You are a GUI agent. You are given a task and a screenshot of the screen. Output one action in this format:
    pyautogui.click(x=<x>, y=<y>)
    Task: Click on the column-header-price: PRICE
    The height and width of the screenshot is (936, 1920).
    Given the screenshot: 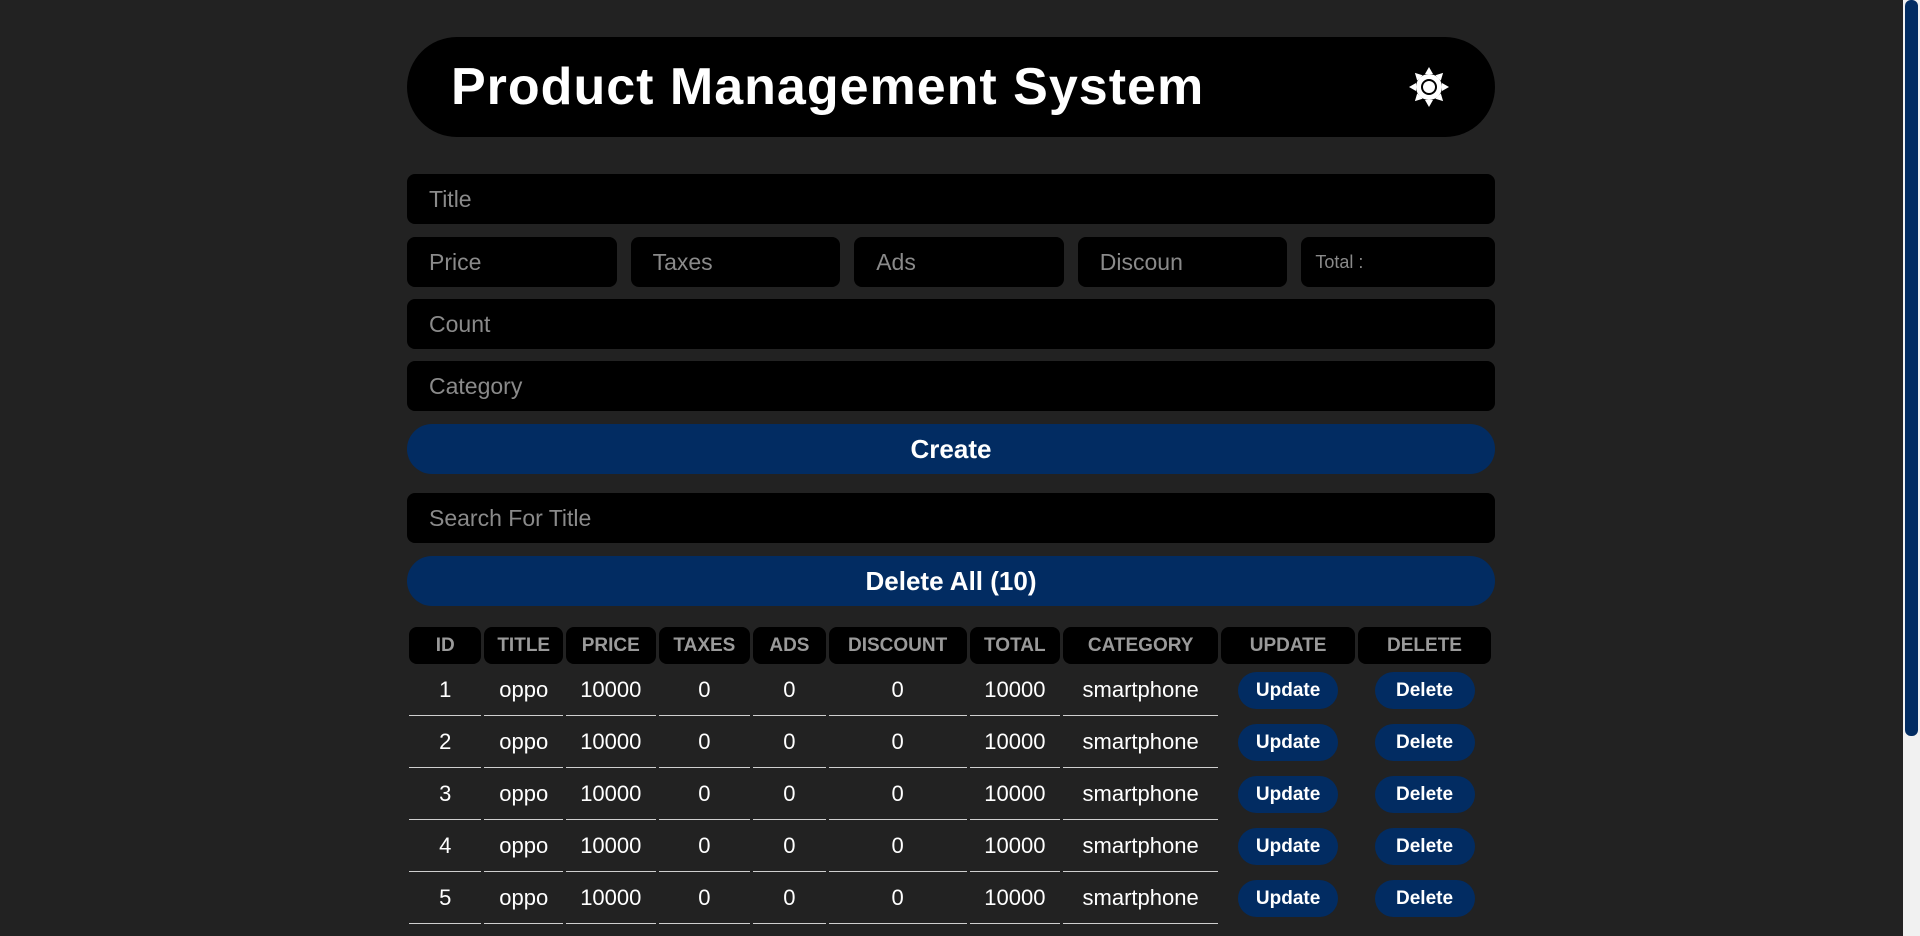 What is the action you would take?
    pyautogui.click(x=610, y=645)
    